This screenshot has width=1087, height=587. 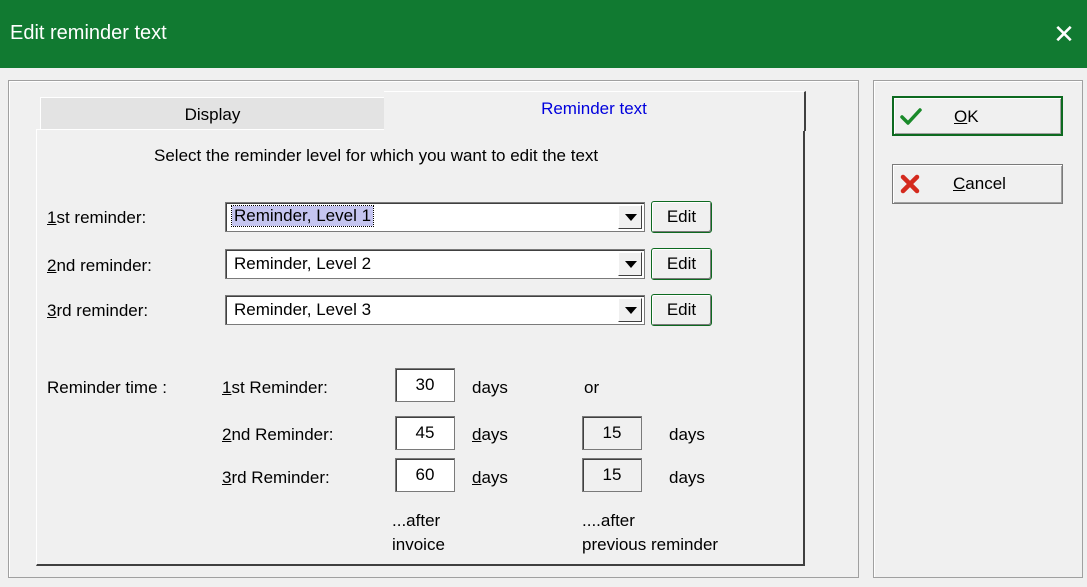 What do you see at coordinates (276, 477) in the screenshot?
I see `third-reminder-time-label: 3rd Reminder:` at bounding box center [276, 477].